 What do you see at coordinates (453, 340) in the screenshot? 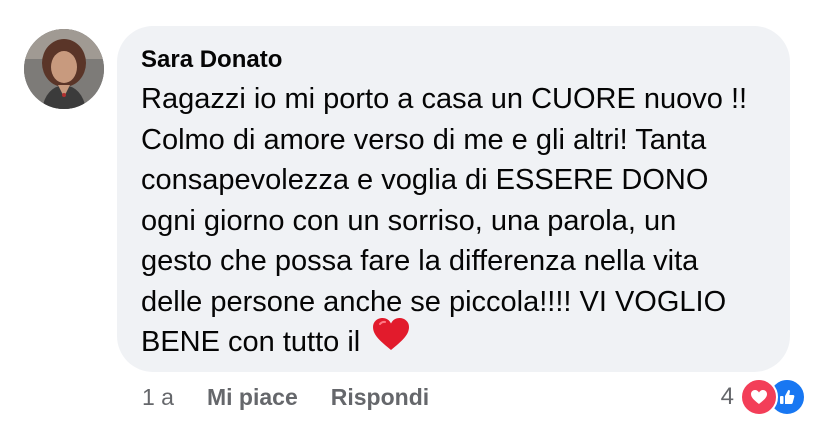
I see `comment-line-last: BENE con tutto il` at bounding box center [453, 340].